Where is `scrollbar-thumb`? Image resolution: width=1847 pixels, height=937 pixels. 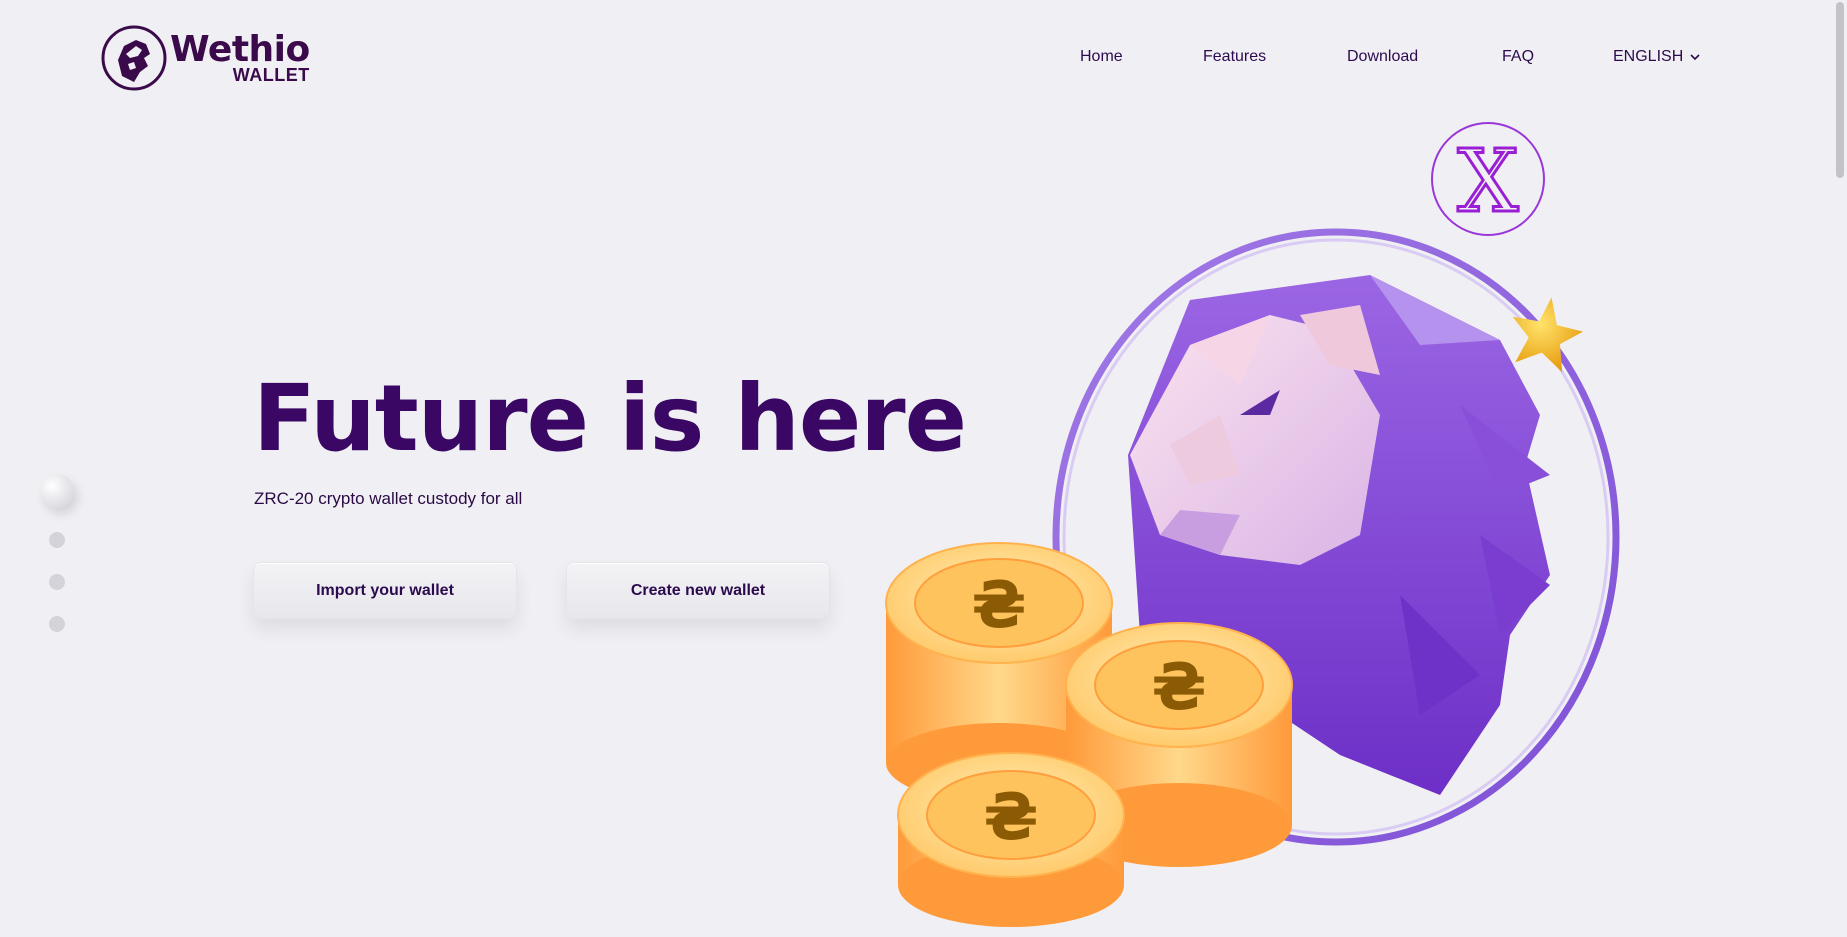
scrollbar-thumb is located at coordinates (1840, 90).